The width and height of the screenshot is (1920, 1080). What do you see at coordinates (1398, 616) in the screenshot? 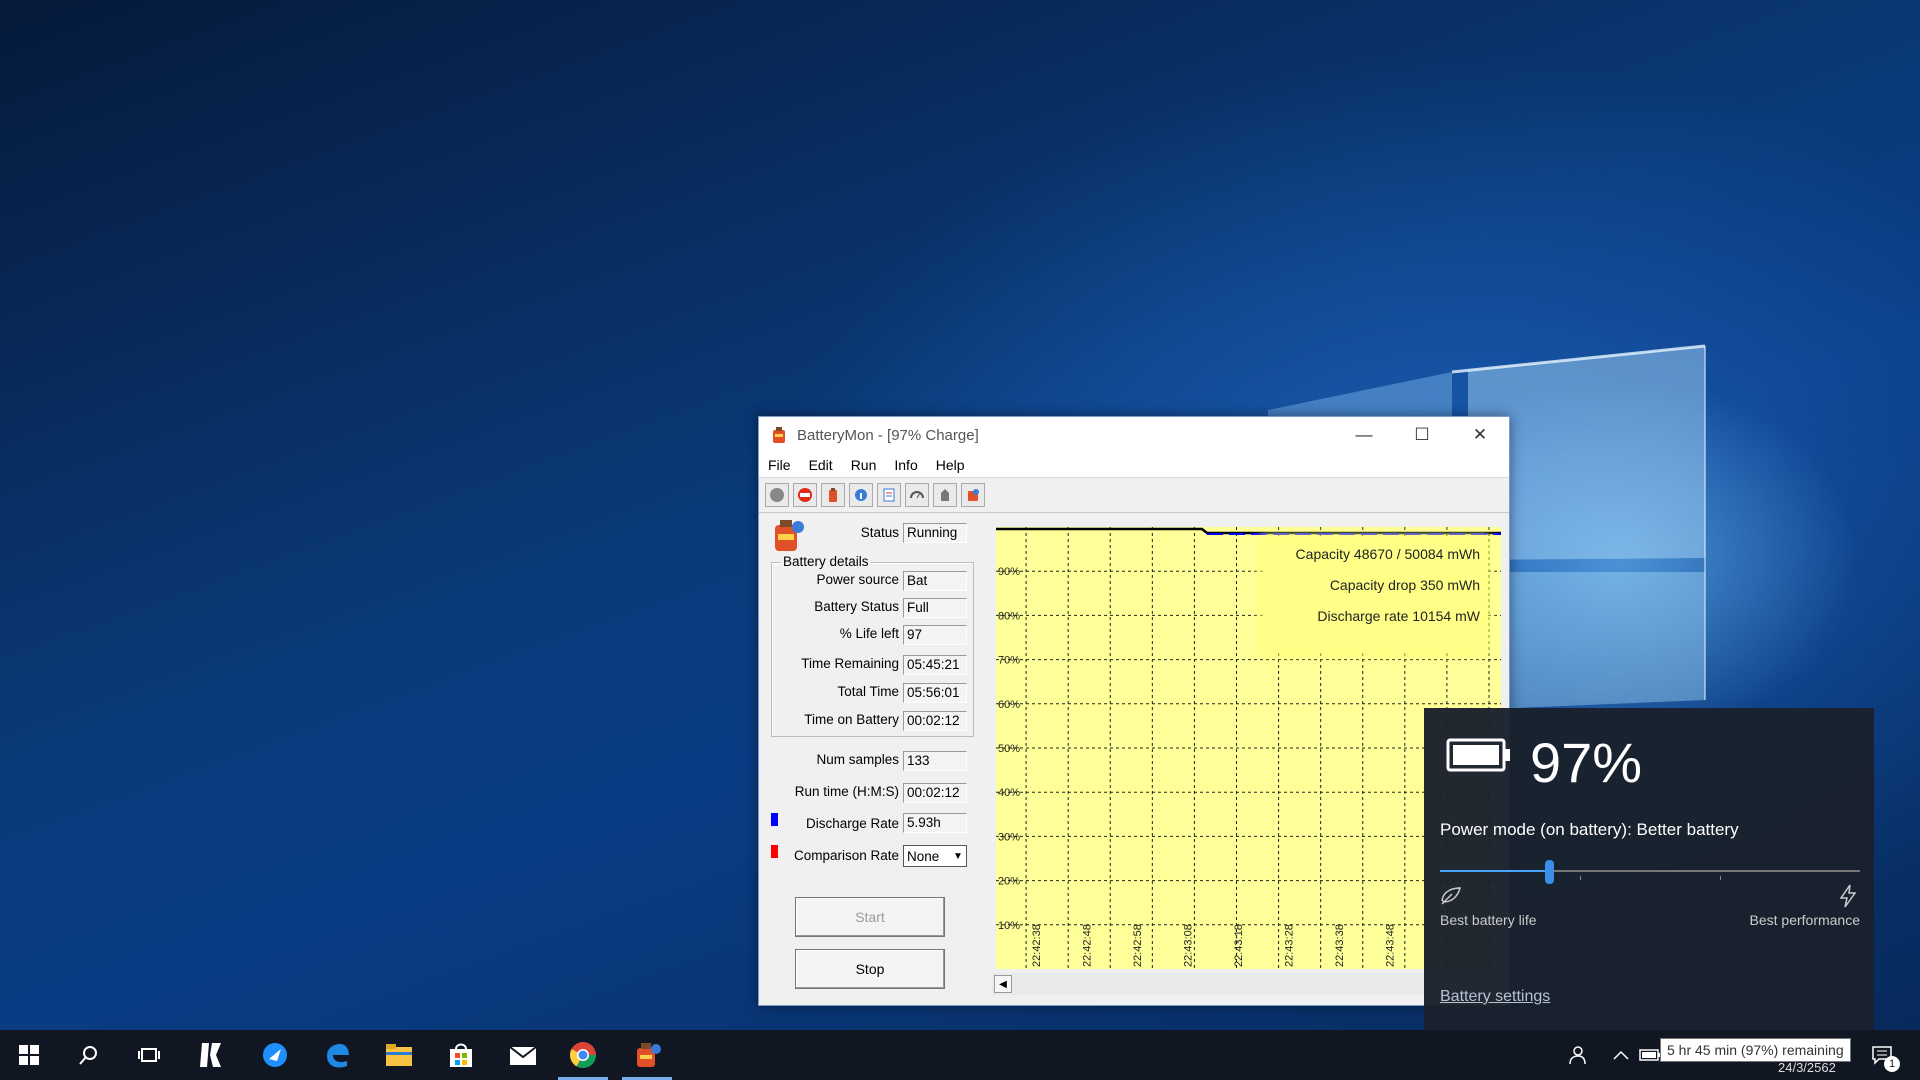
I see `discharge-rate-info: Discharge rate 10154 mW` at bounding box center [1398, 616].